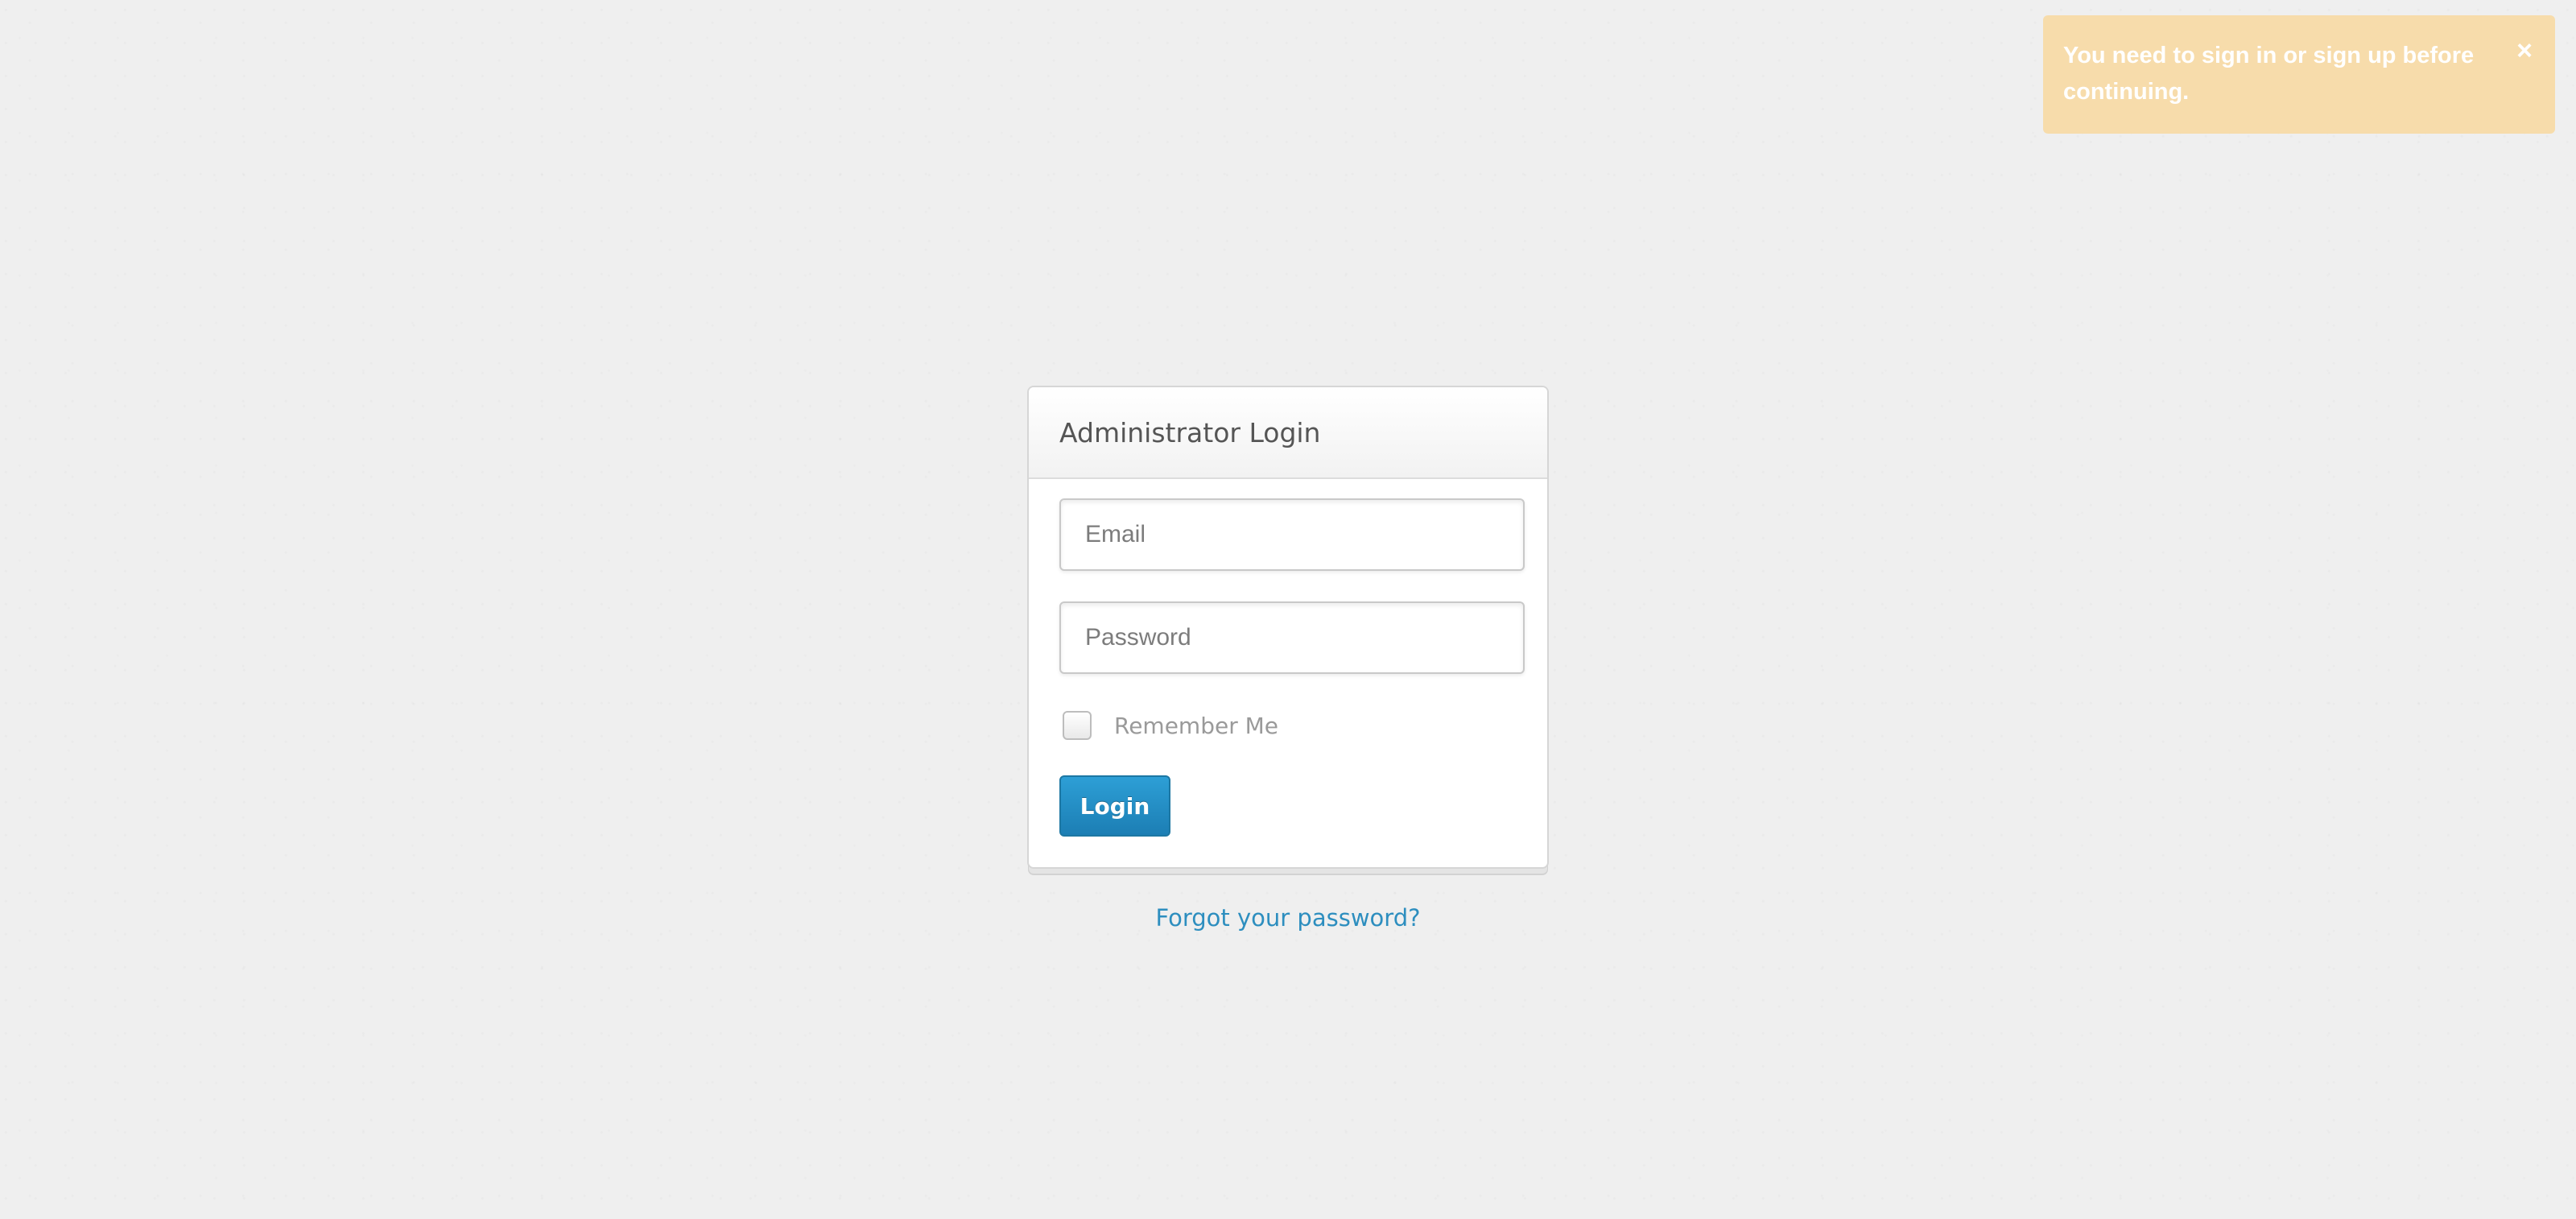  What do you see at coordinates (2524, 51) in the screenshot?
I see `close-icon: ×` at bounding box center [2524, 51].